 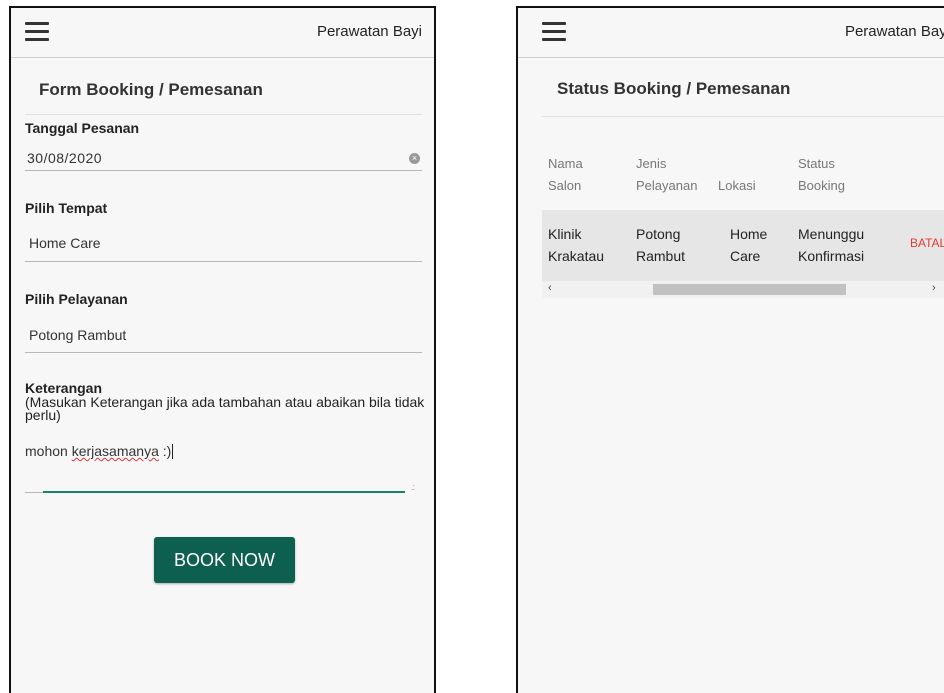 What do you see at coordinates (831, 256) in the screenshot?
I see `cell-text: Konfirmasi` at bounding box center [831, 256].